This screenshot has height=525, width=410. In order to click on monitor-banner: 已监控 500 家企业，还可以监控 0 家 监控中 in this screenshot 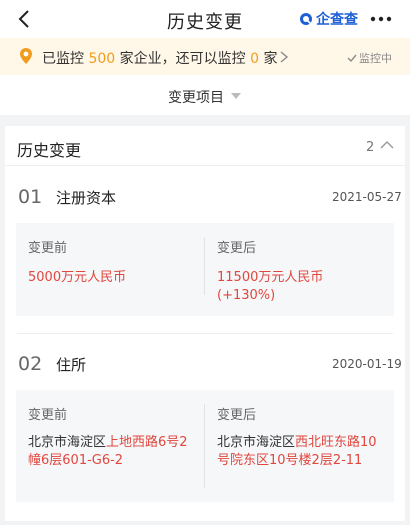, I will do `click(205, 56)`.